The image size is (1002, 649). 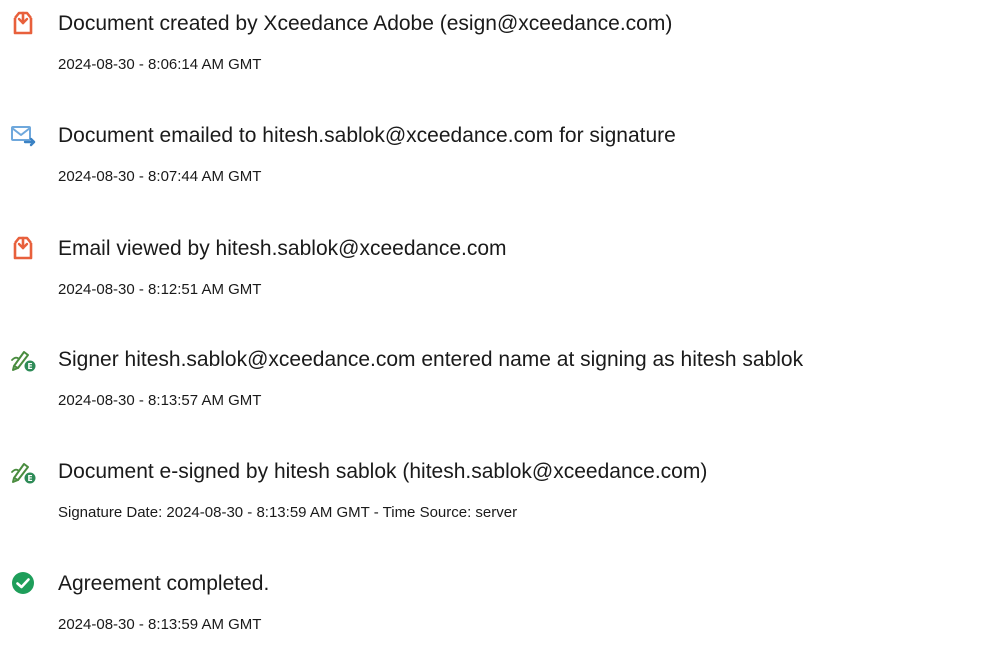 What do you see at coordinates (23, 135) in the screenshot?
I see `email-sent-icon` at bounding box center [23, 135].